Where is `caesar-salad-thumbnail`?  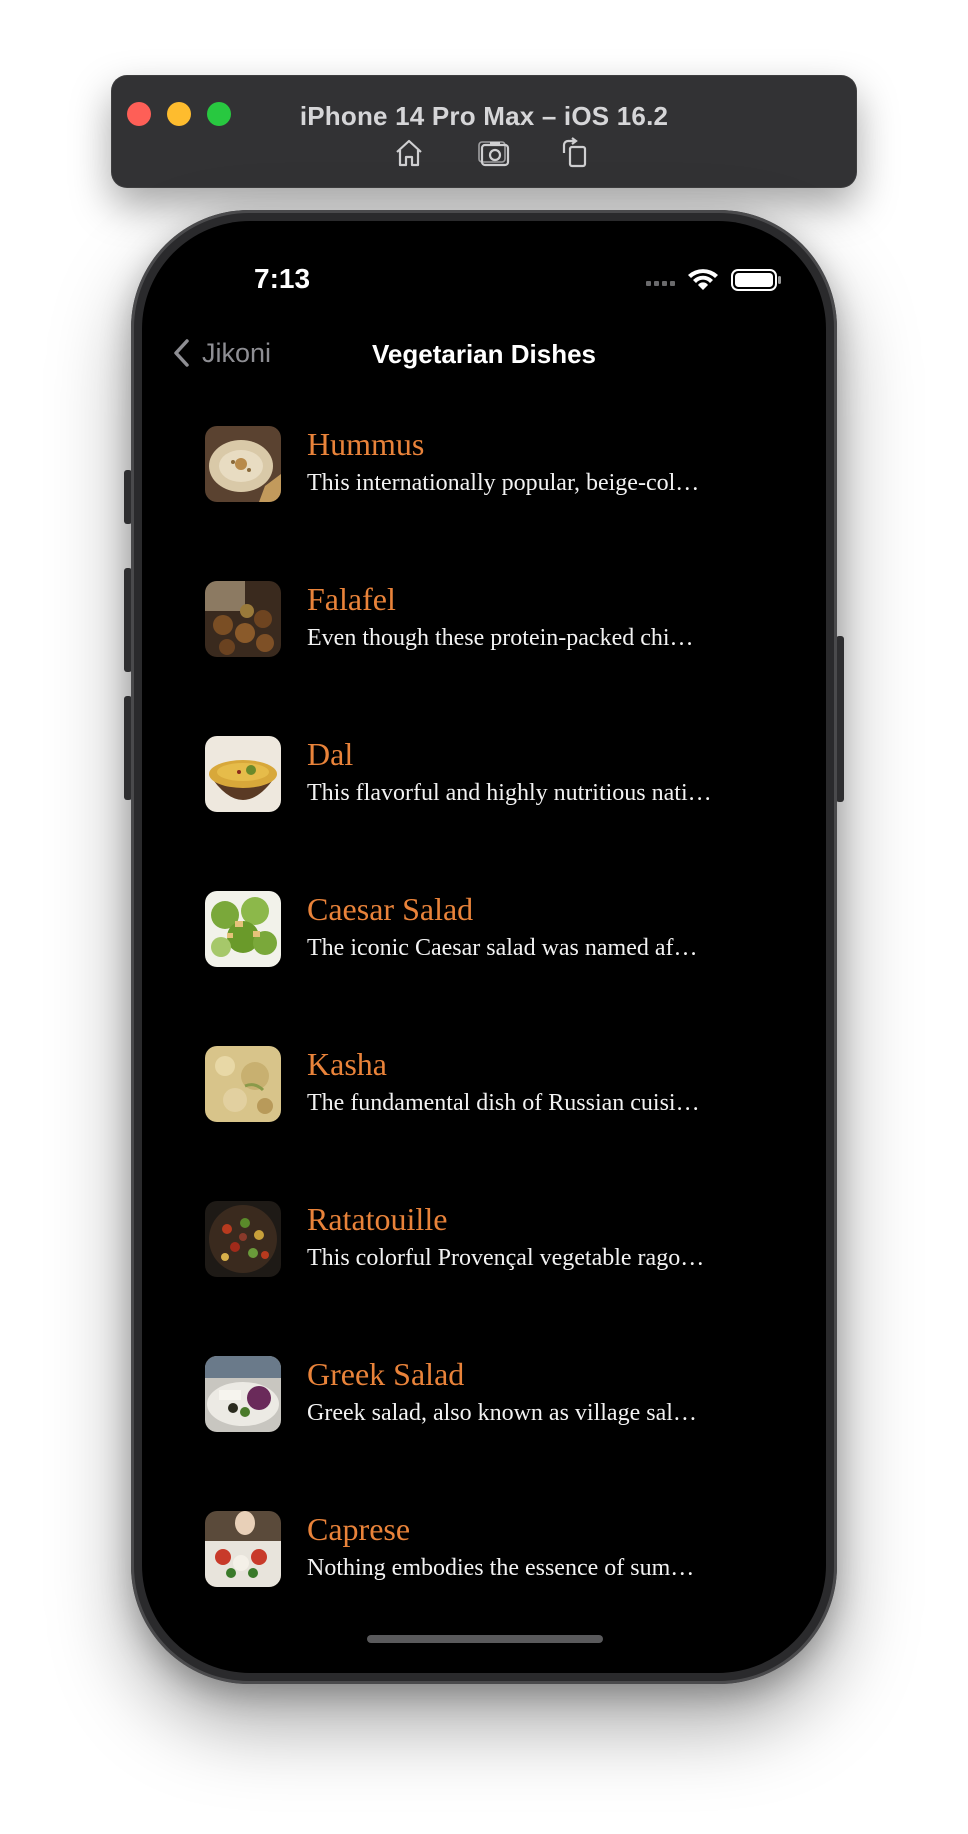 caesar-salad-thumbnail is located at coordinates (243, 929).